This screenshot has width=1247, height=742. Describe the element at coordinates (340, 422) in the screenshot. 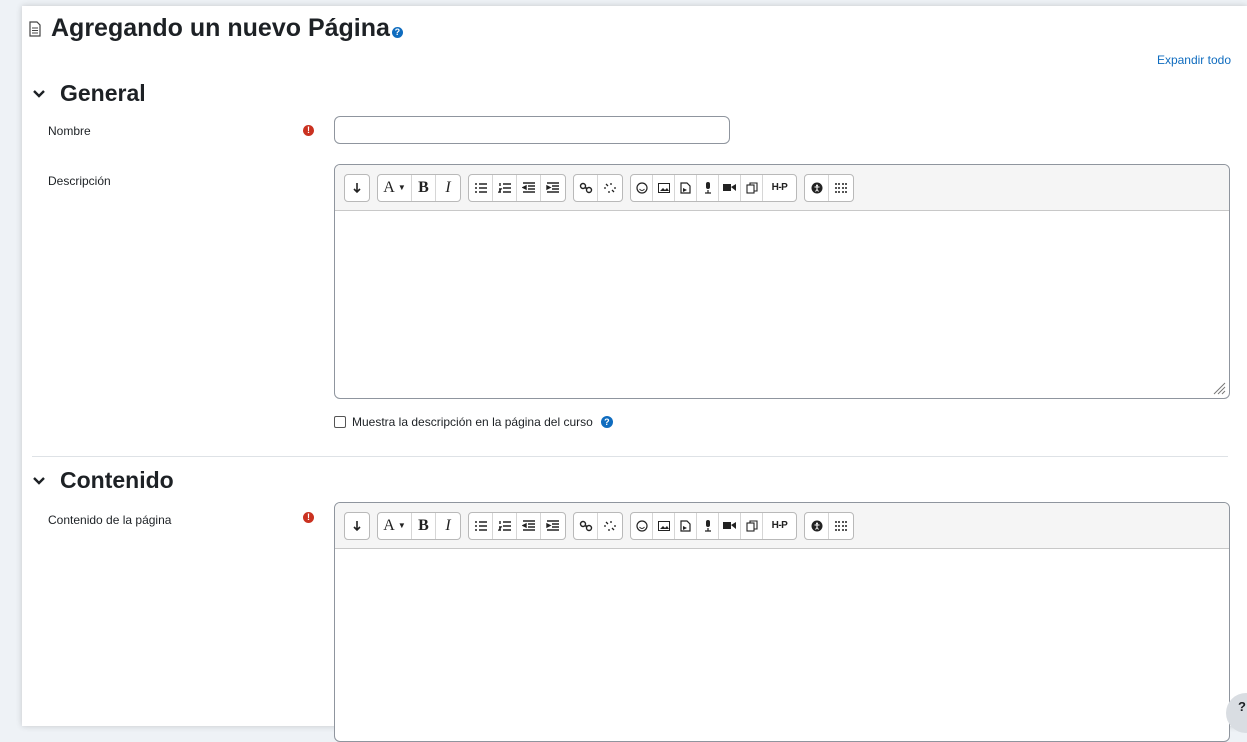

I see `show-description-checkbox` at that location.